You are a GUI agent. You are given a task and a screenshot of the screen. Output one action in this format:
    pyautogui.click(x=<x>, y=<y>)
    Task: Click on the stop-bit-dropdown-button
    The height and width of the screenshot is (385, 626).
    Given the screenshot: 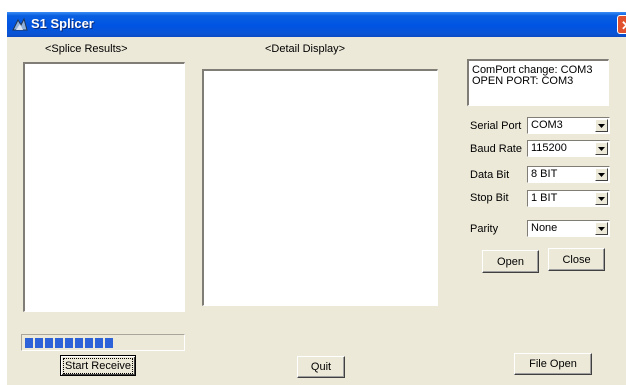 What is the action you would take?
    pyautogui.click(x=601, y=198)
    